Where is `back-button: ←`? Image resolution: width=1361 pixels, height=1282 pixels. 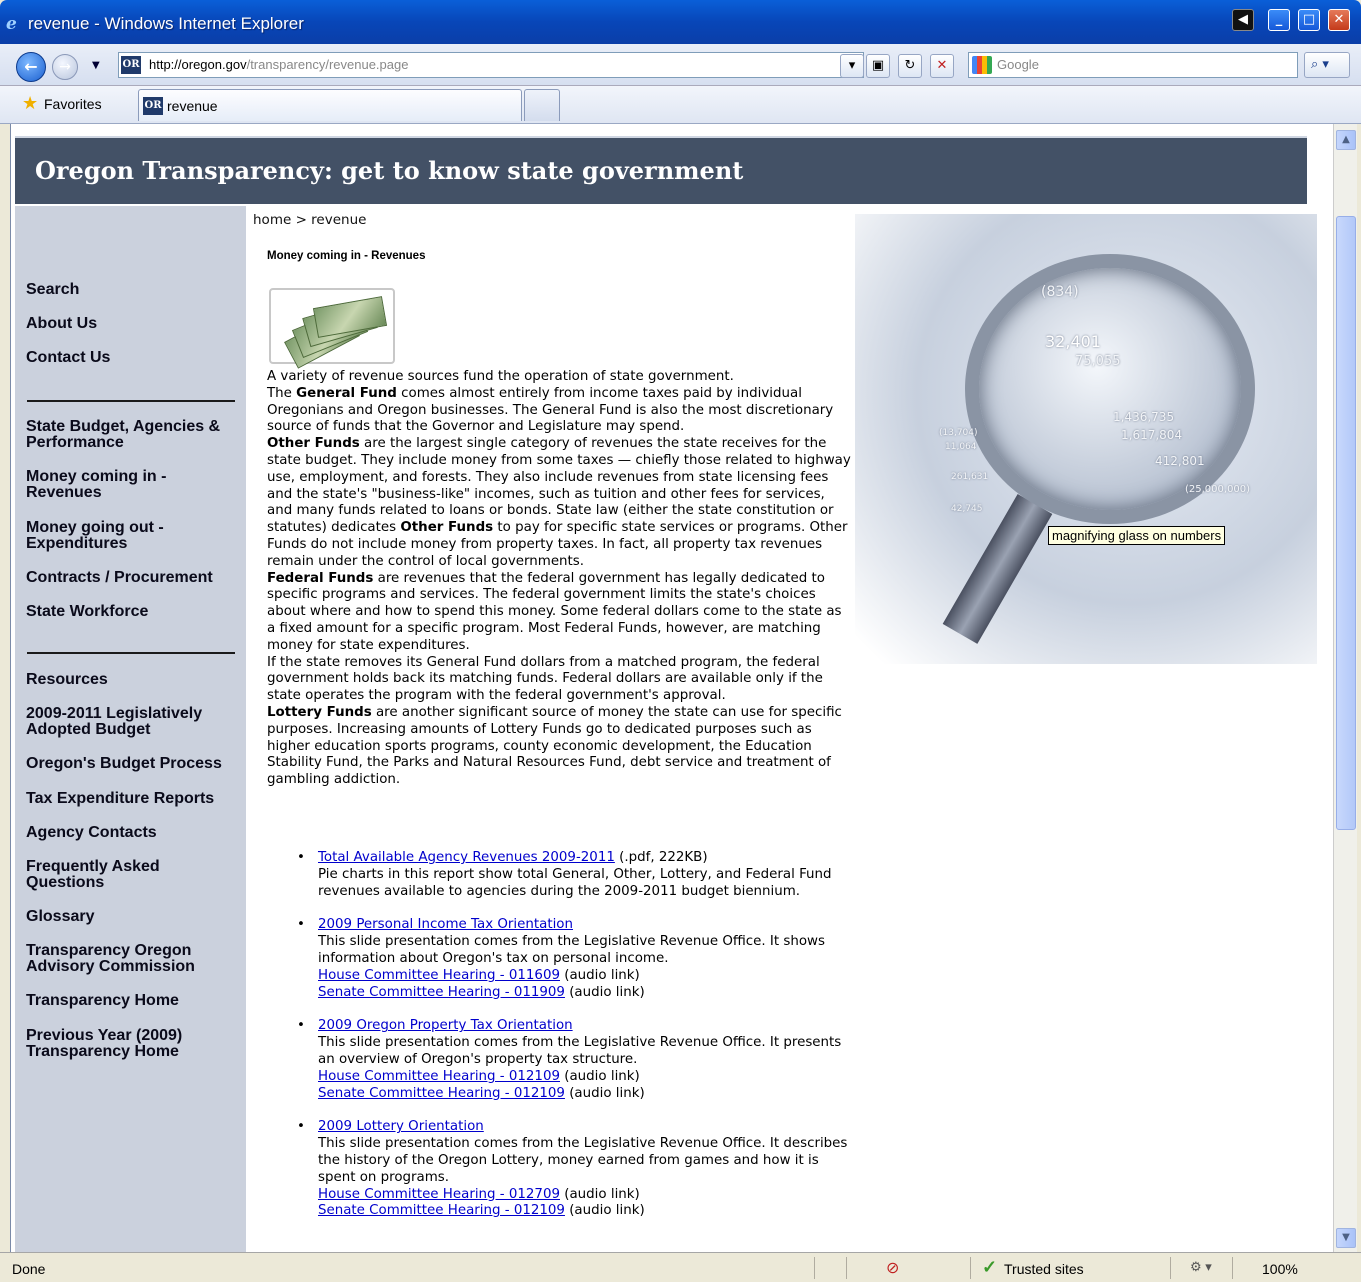 back-button: ← is located at coordinates (31, 67).